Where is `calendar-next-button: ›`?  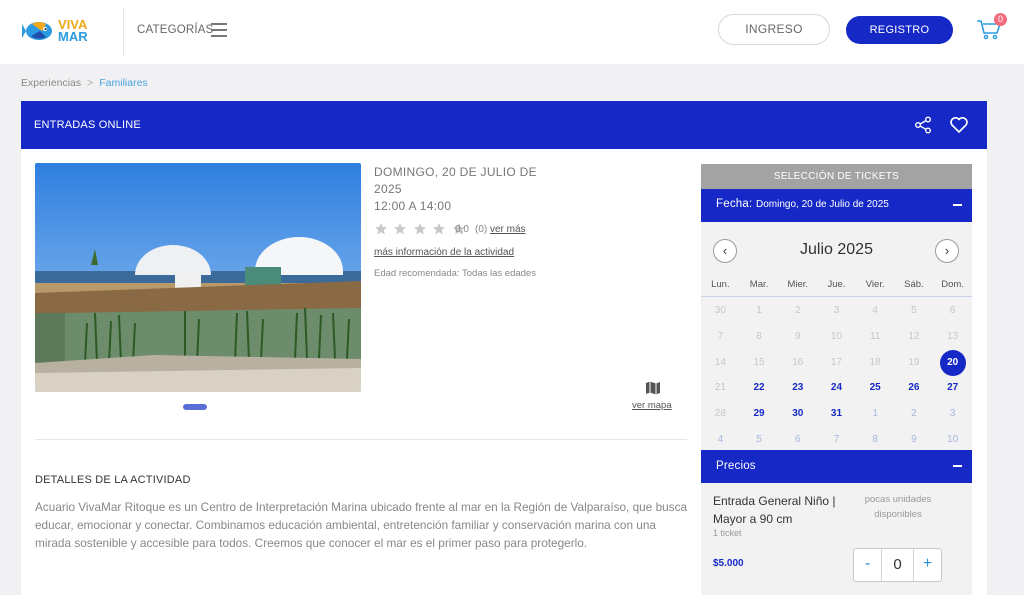
calendar-next-button: › is located at coordinates (947, 251).